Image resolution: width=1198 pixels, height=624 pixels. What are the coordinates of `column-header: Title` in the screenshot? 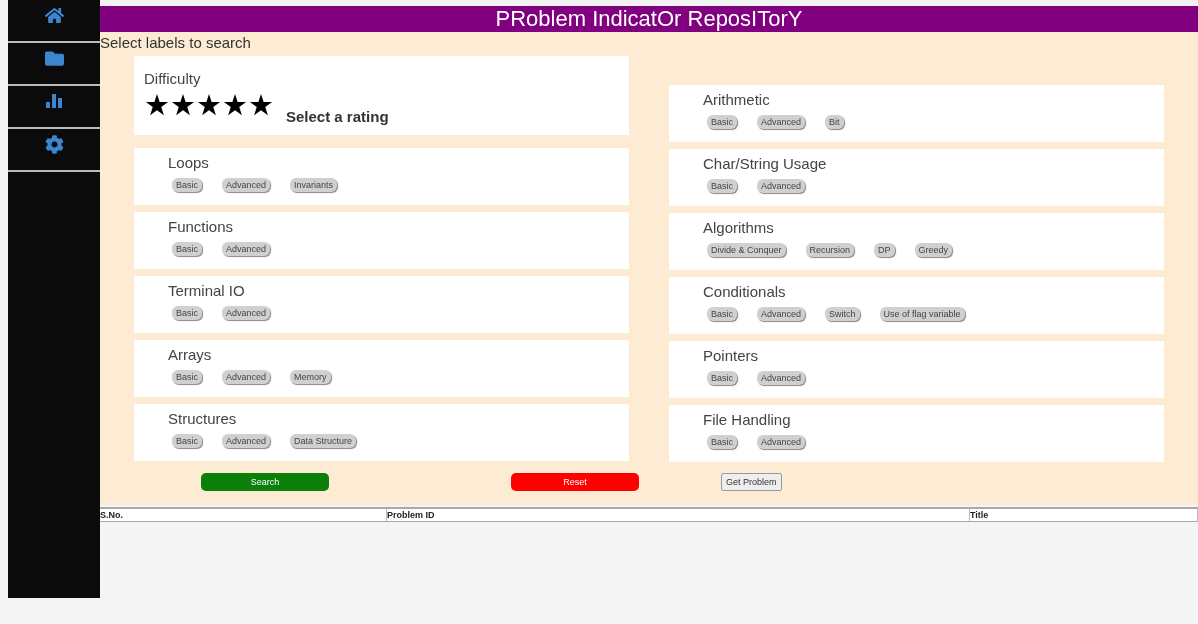 It's located at (1084, 515).